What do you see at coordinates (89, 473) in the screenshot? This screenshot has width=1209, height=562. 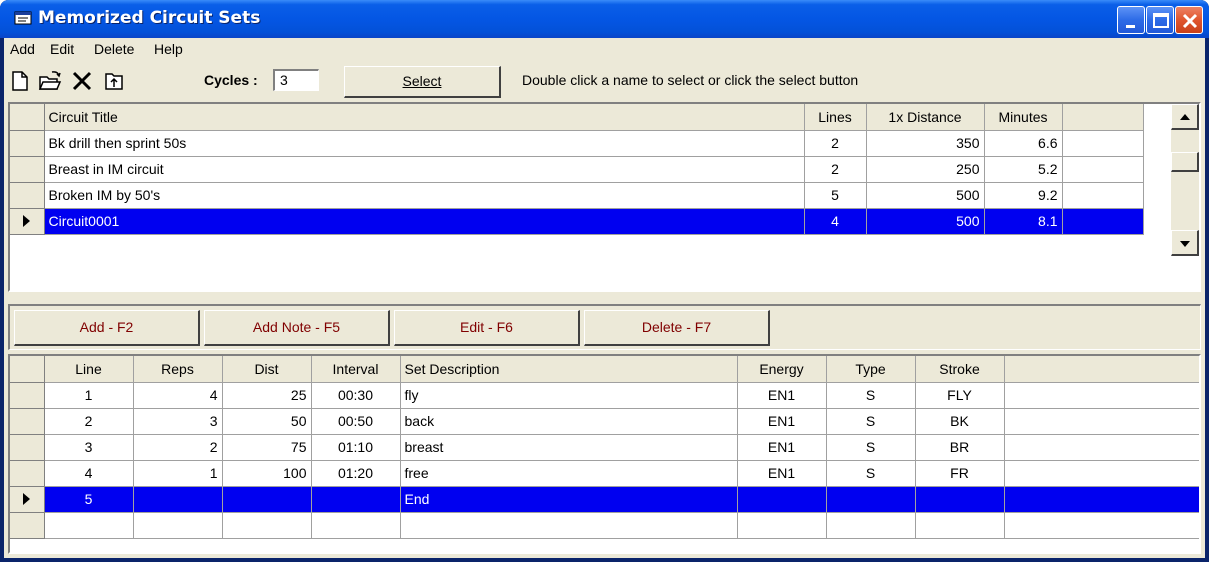 I see `line-cell: 4` at bounding box center [89, 473].